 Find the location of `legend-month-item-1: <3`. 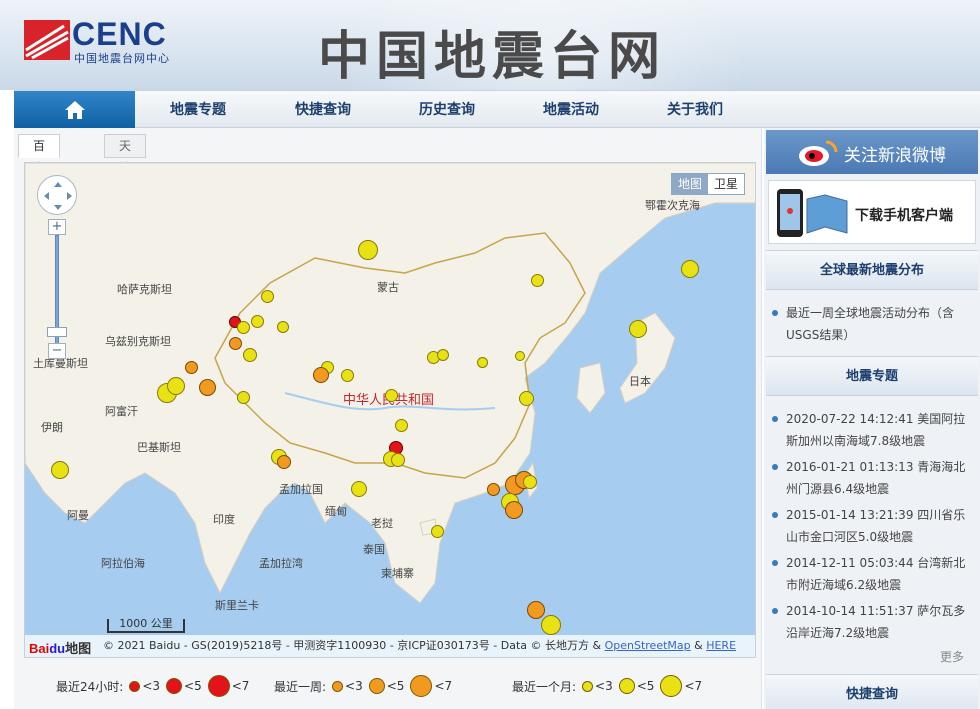

legend-month-item-1: <3 is located at coordinates (604, 686).